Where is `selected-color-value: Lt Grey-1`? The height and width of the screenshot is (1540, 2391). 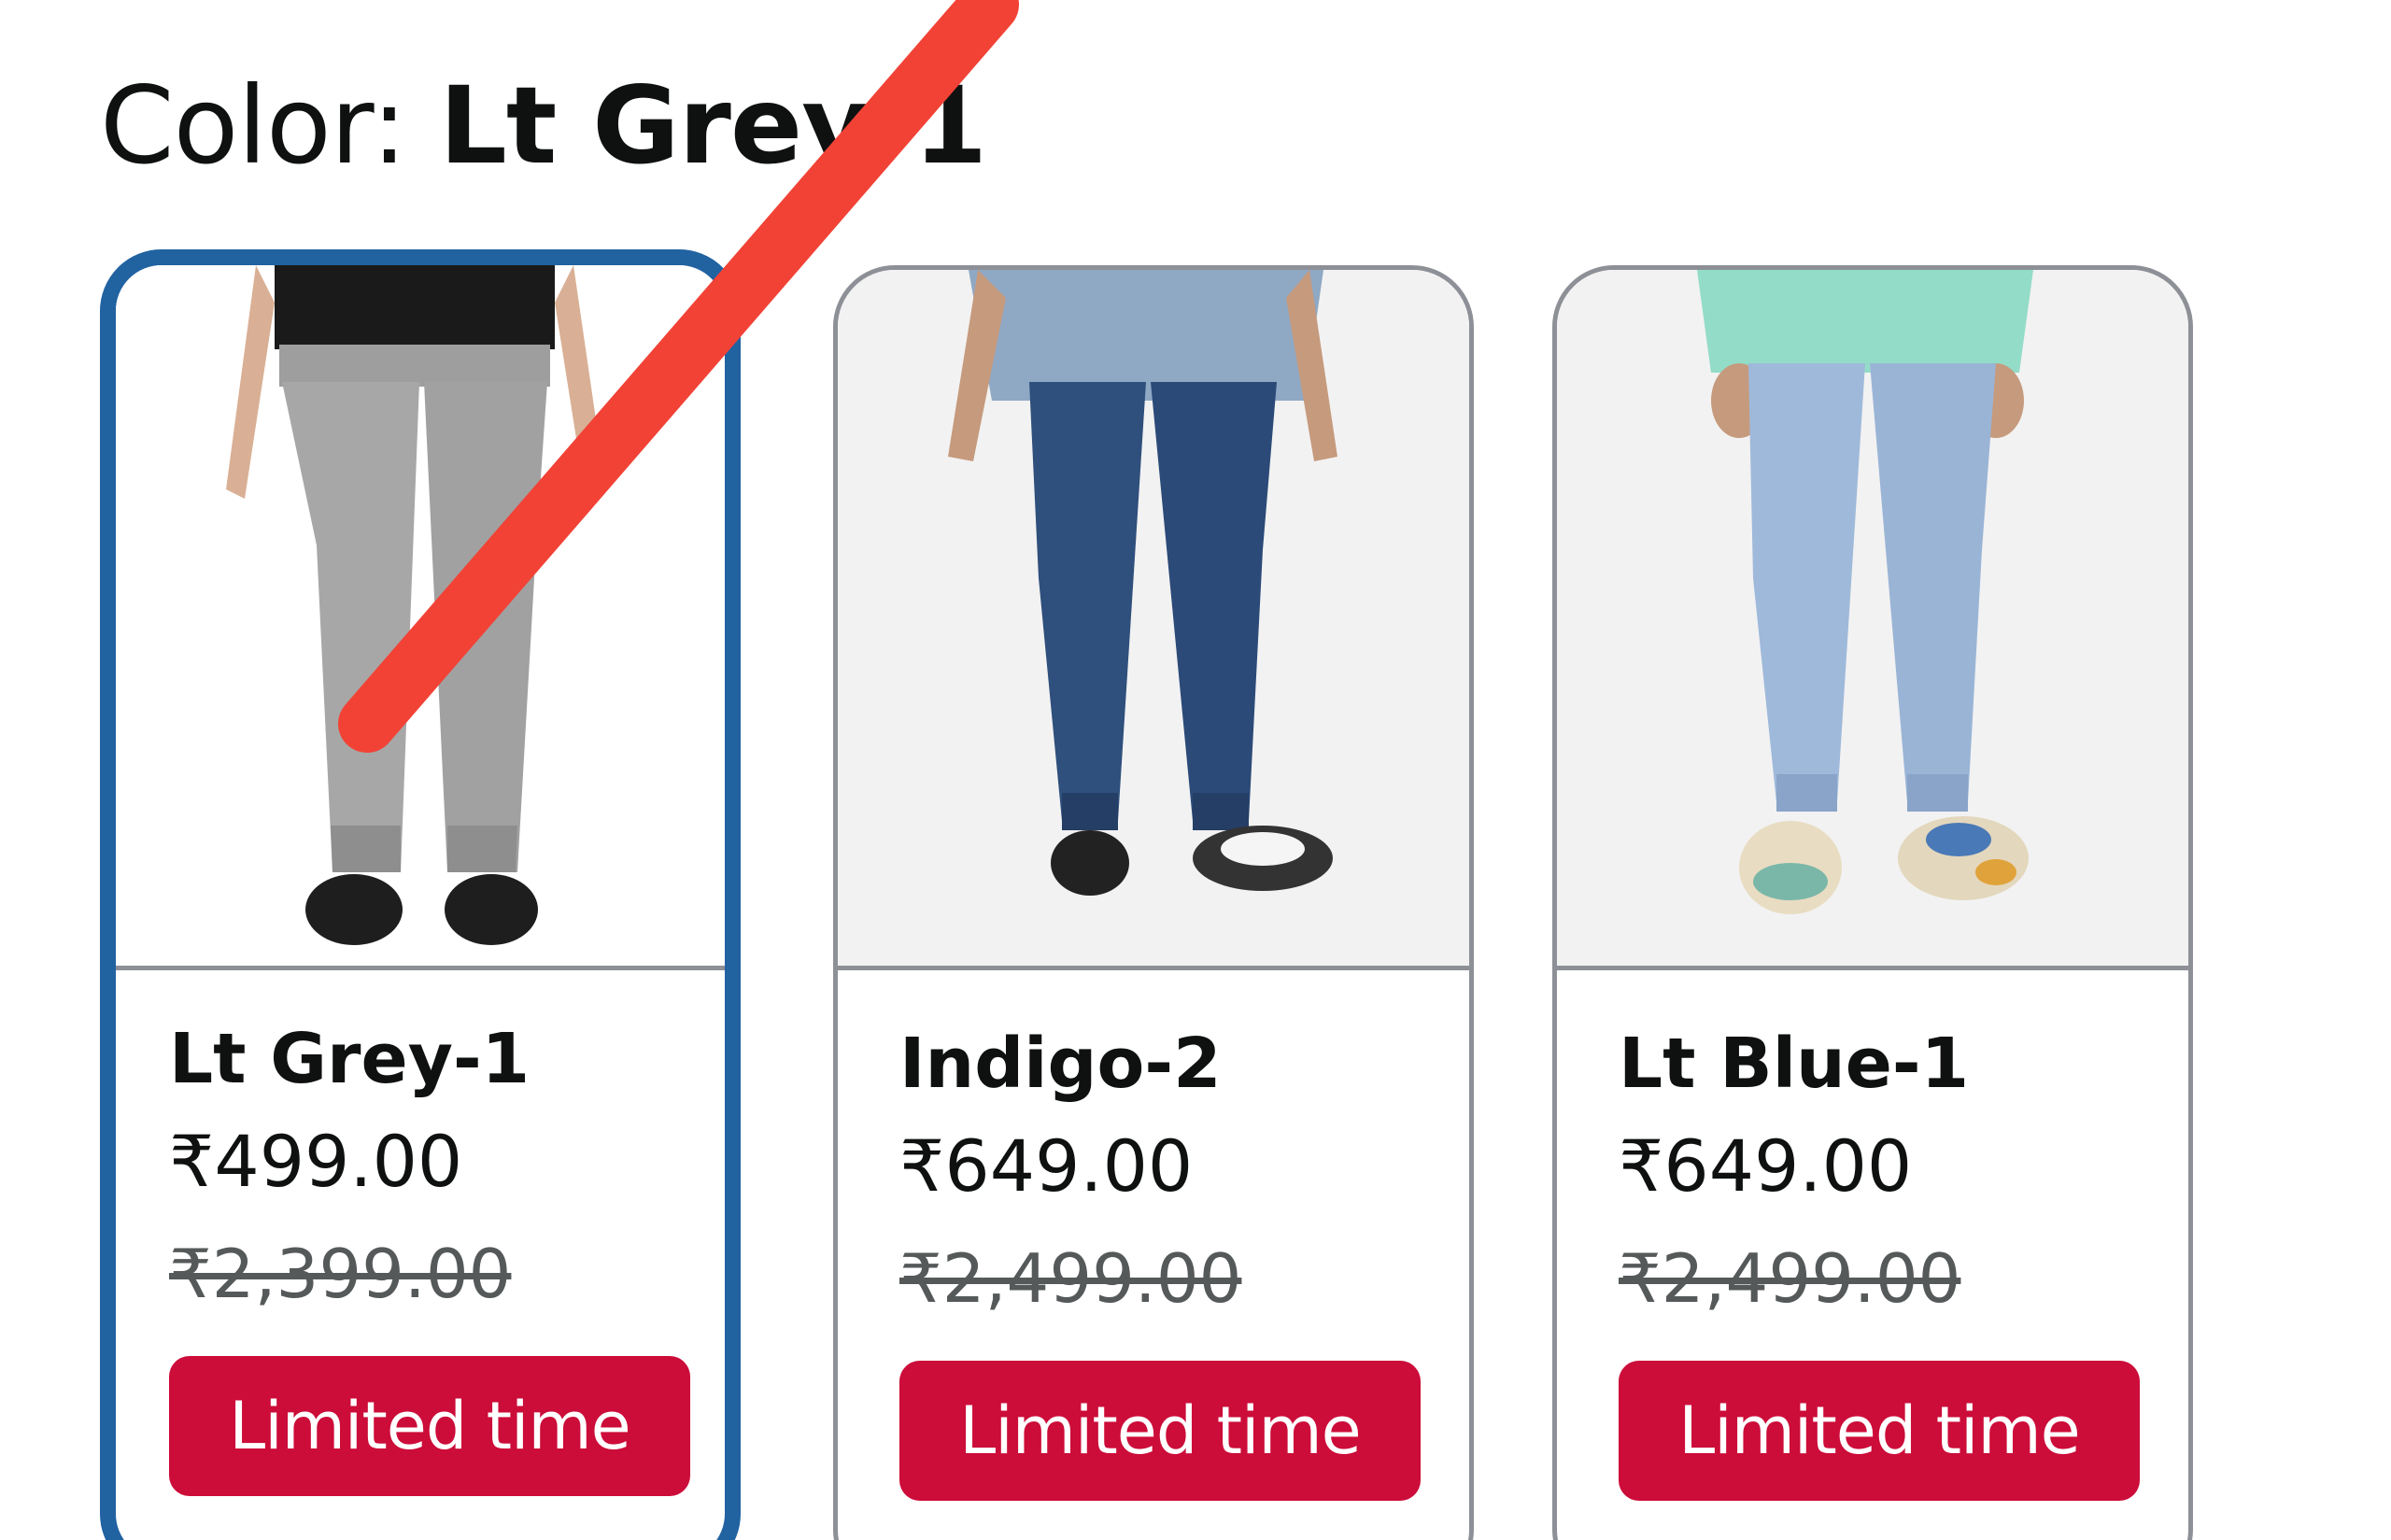 selected-color-value: Lt Grey-1 is located at coordinates (713, 126).